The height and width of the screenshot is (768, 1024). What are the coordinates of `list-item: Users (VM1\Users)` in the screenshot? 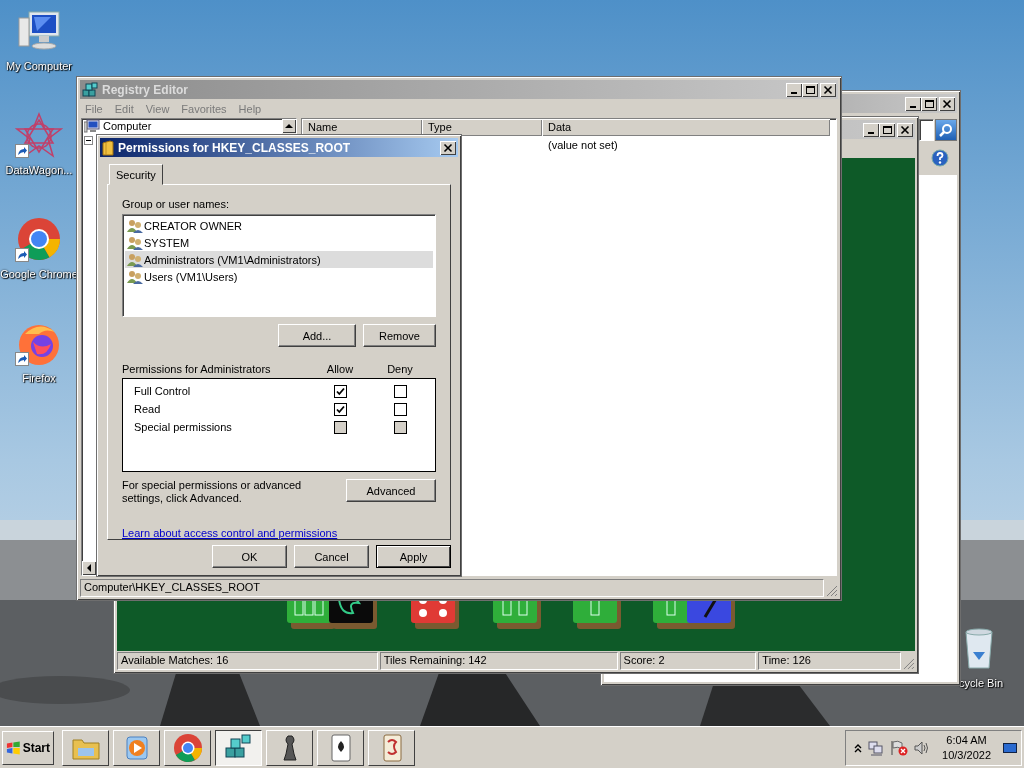 It's located at (279, 276).